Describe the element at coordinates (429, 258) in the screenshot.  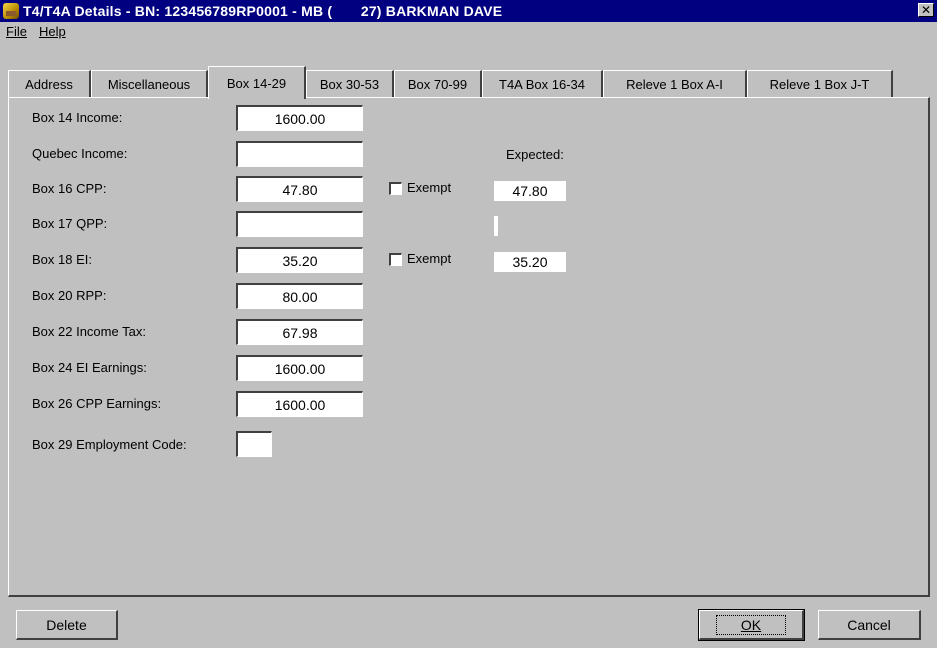
I see `ei-exempt-label: Exempt` at that location.